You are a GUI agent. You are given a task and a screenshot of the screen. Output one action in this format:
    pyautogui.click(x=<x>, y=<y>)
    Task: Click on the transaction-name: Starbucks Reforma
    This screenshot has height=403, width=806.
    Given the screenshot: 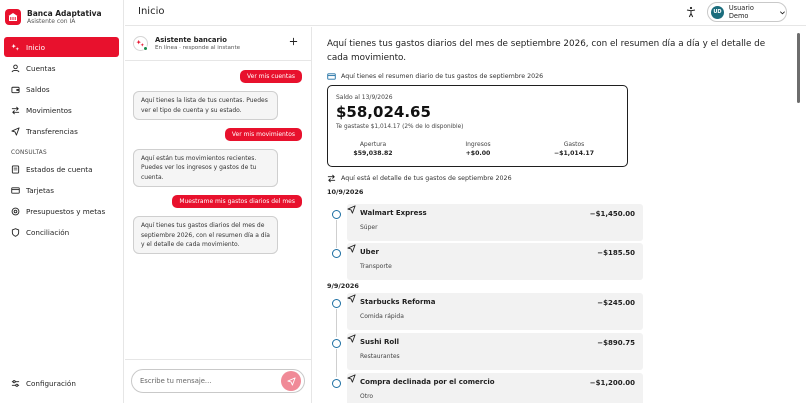 What is the action you would take?
    pyautogui.click(x=398, y=302)
    